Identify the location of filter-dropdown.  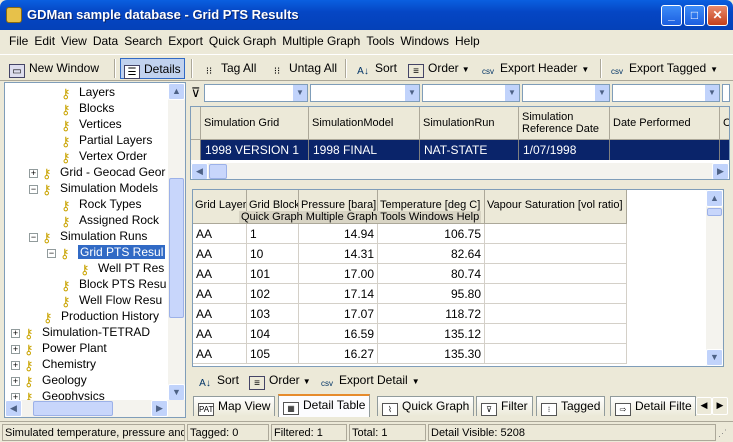
(726, 93).